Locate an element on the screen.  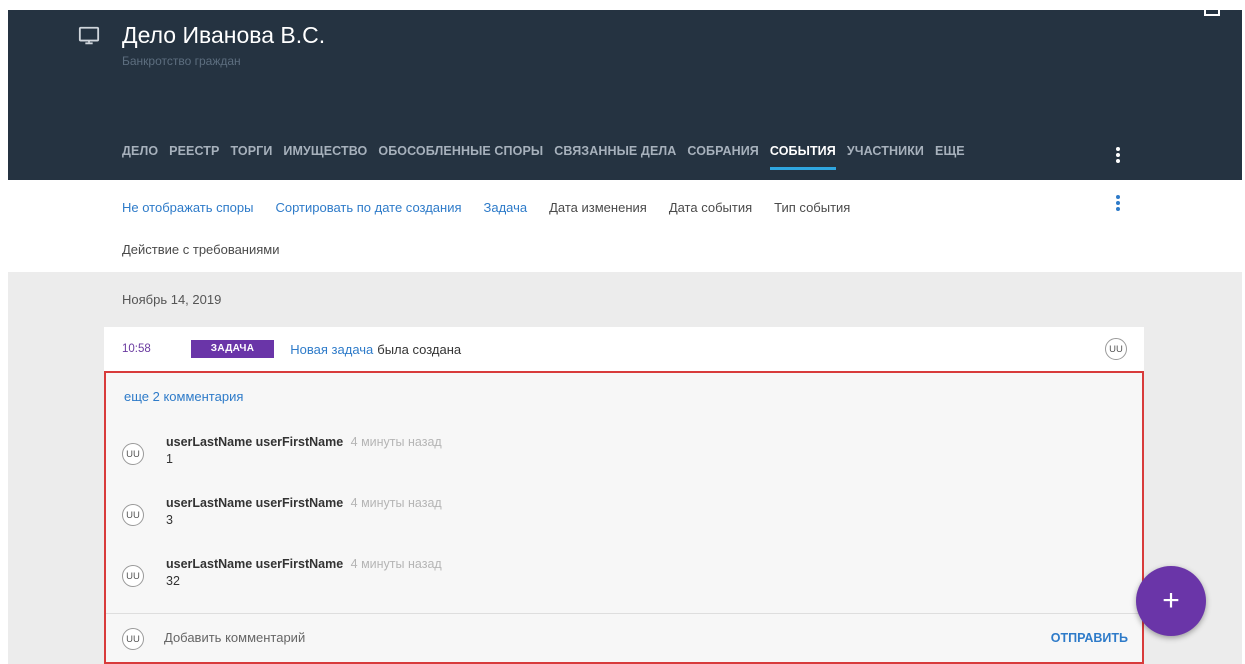
filter-sort-by-created: Сортировать по дате создания is located at coordinates (368, 207).